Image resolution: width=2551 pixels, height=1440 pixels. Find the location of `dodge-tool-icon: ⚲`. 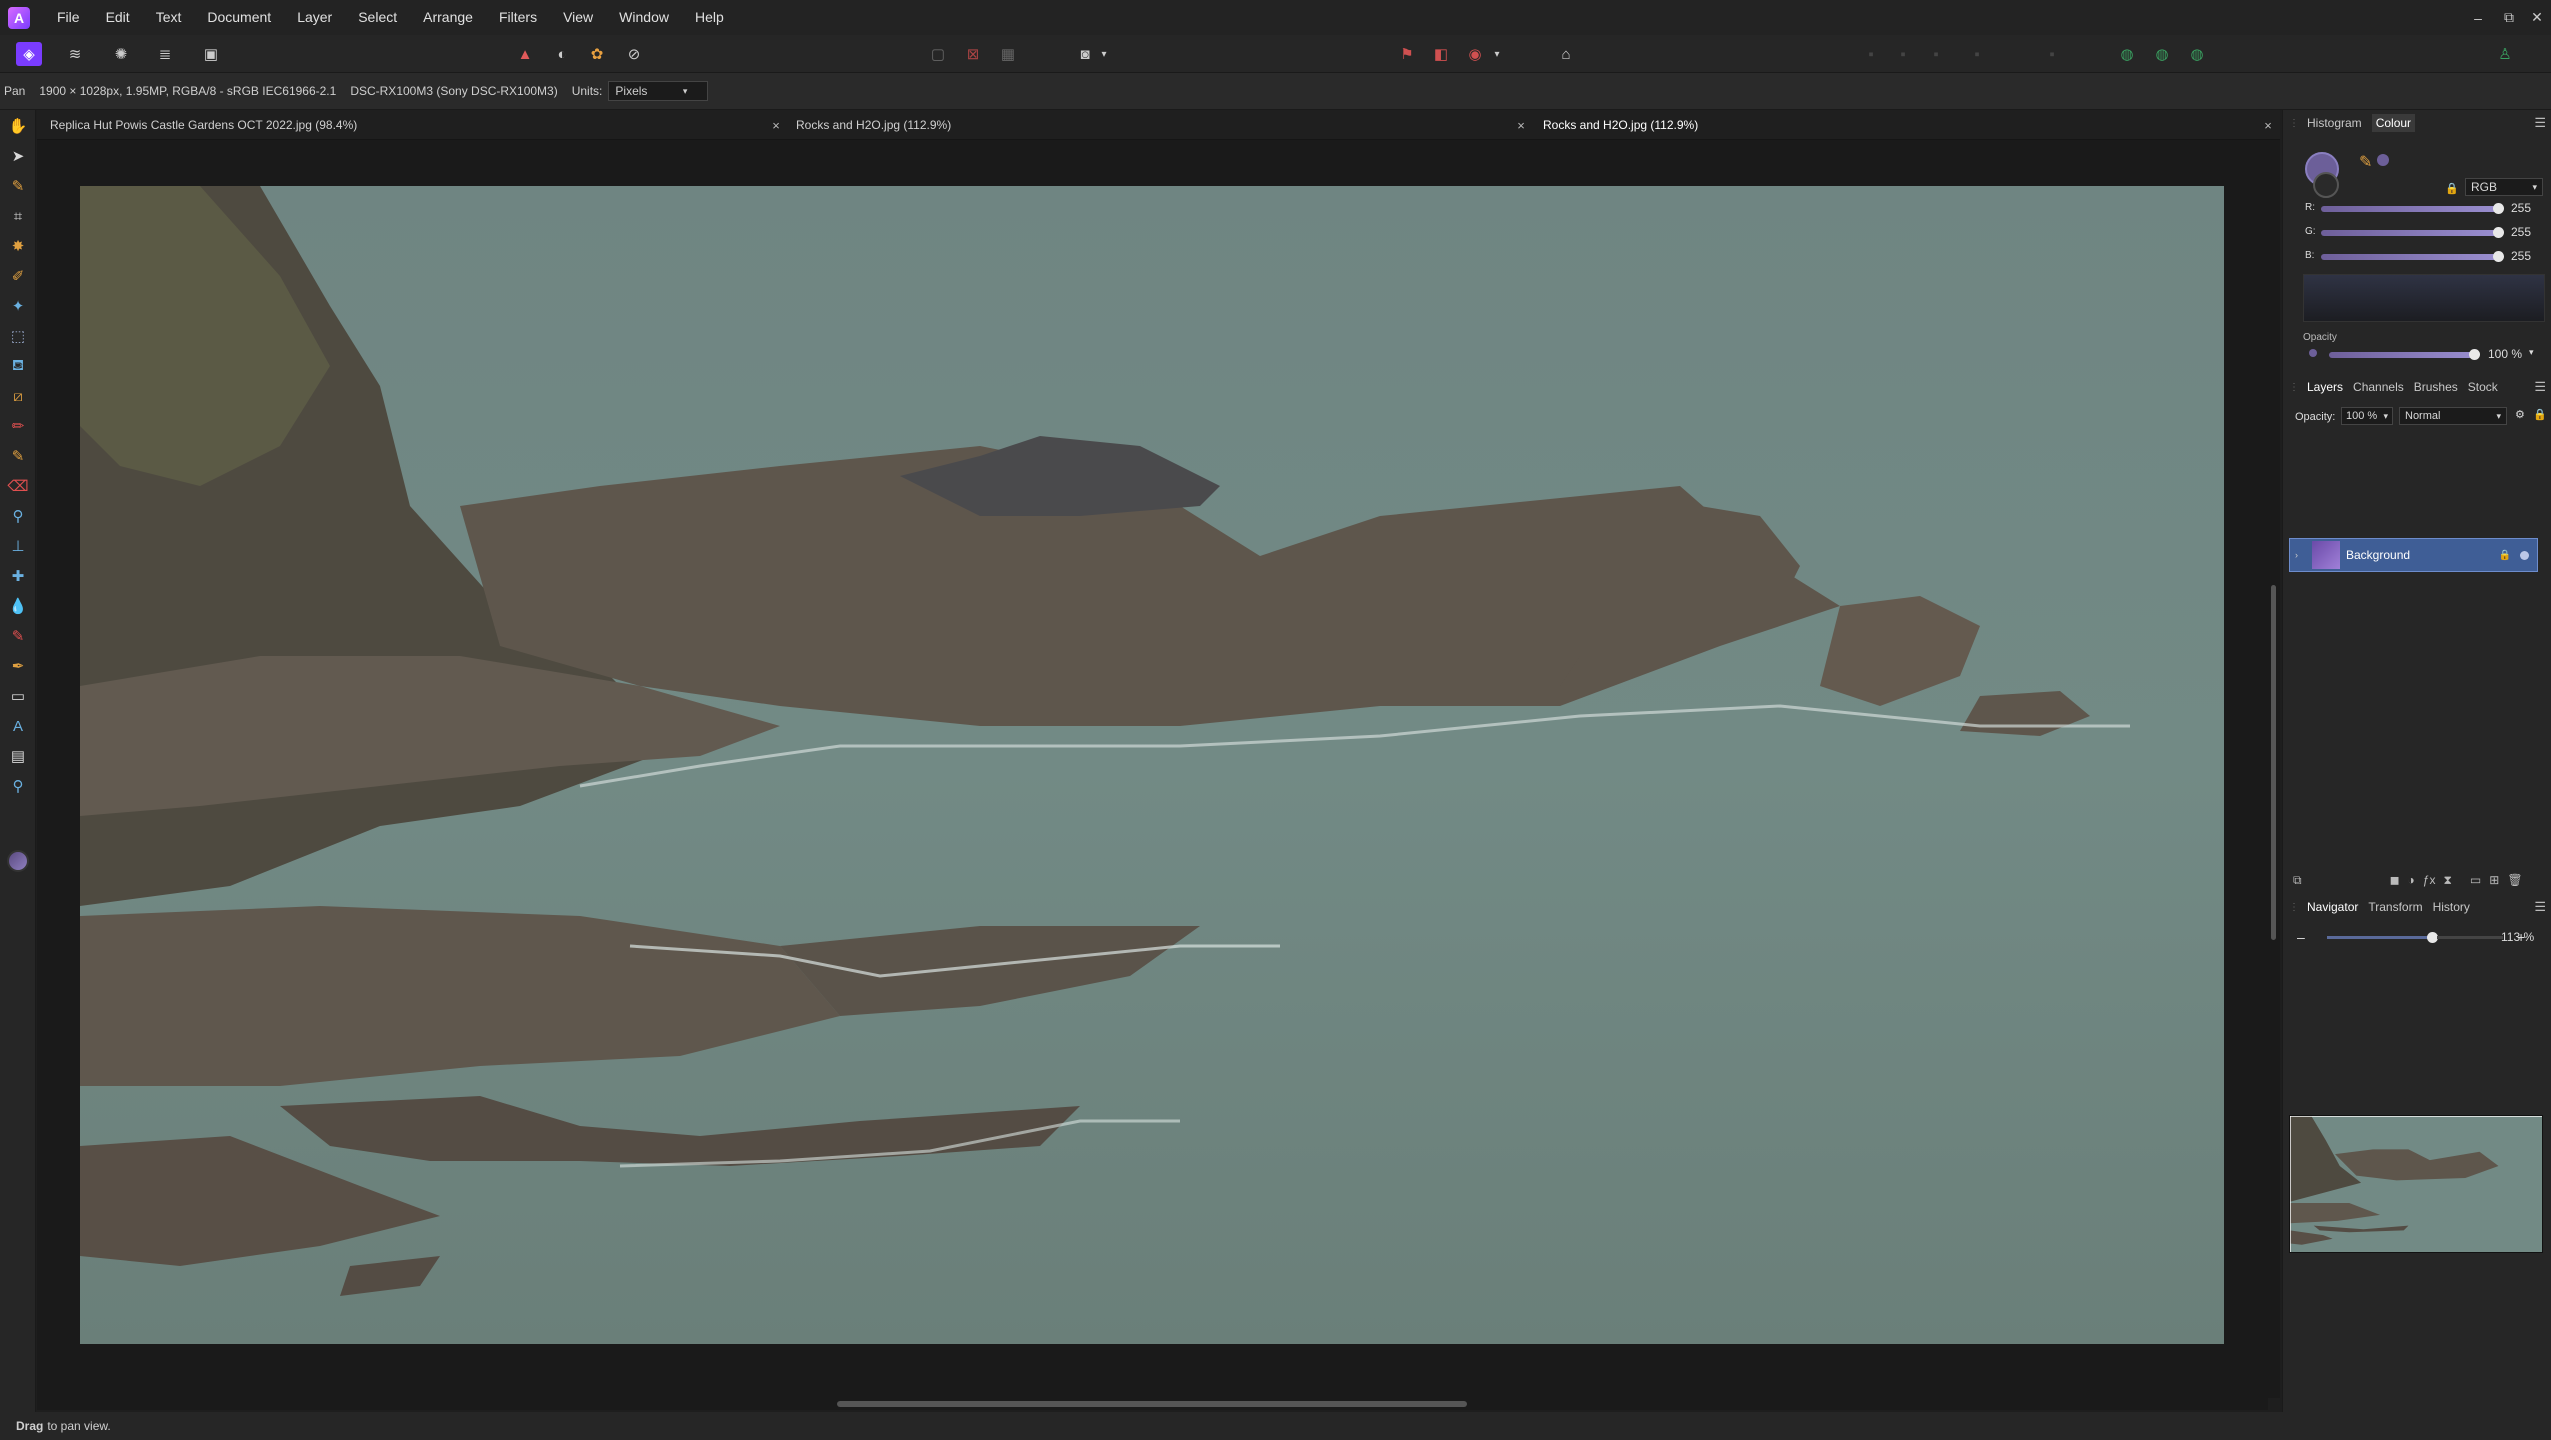

dodge-tool-icon: ⚲ is located at coordinates (18, 516).